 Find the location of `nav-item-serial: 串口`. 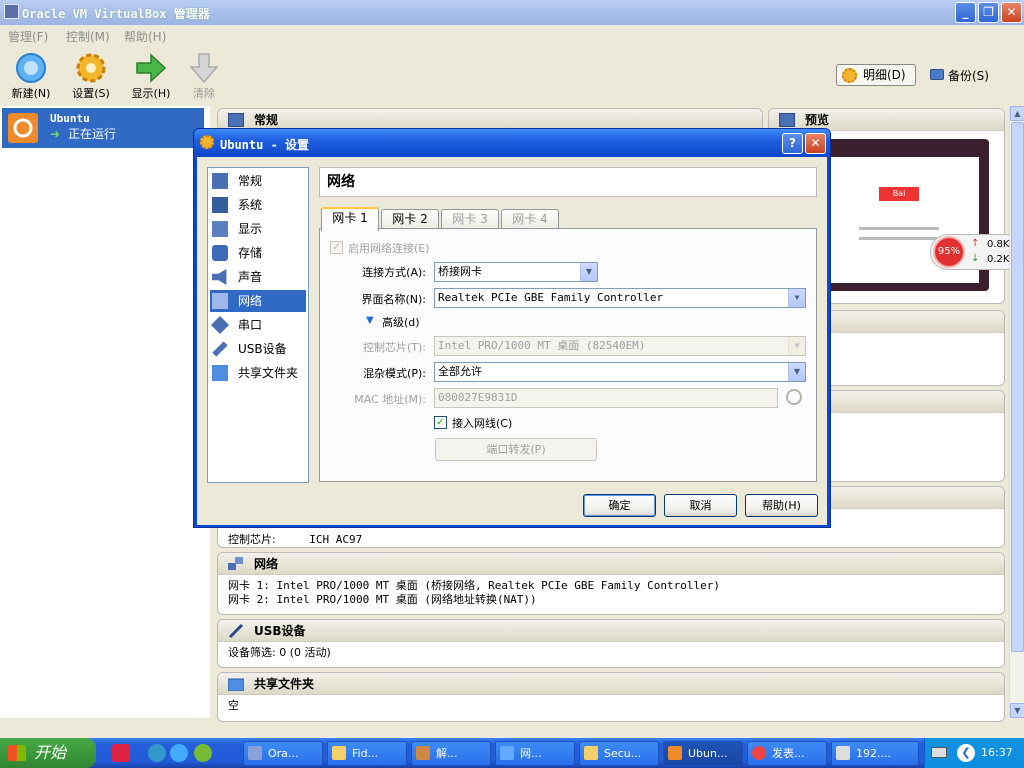

nav-item-serial: 串口 is located at coordinates (258, 325).